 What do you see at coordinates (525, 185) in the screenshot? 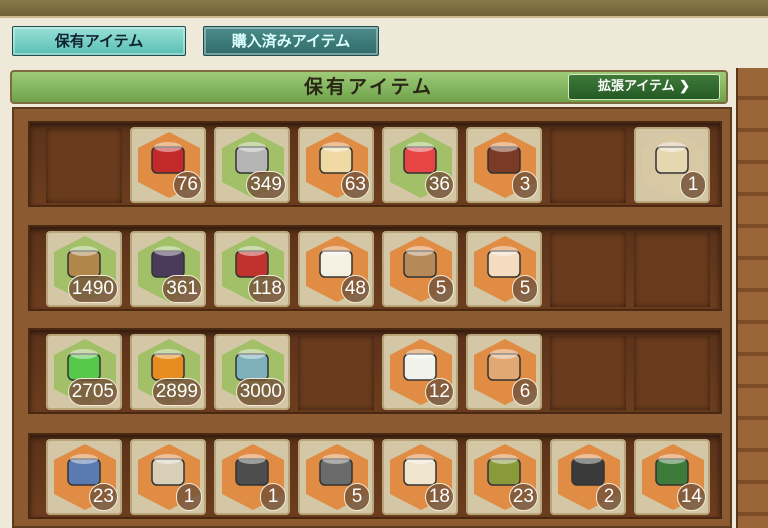
I see `item-count: 3` at bounding box center [525, 185].